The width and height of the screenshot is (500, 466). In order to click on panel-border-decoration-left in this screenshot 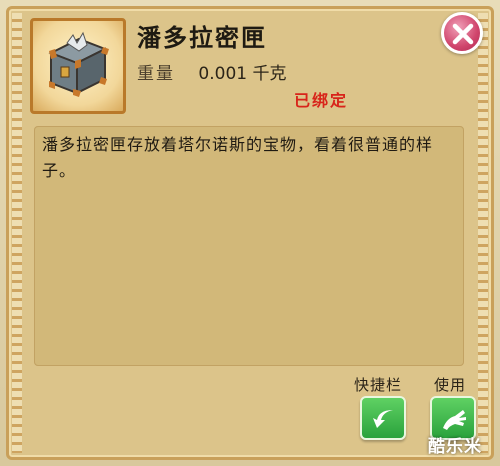, I will do `click(17, 233)`.